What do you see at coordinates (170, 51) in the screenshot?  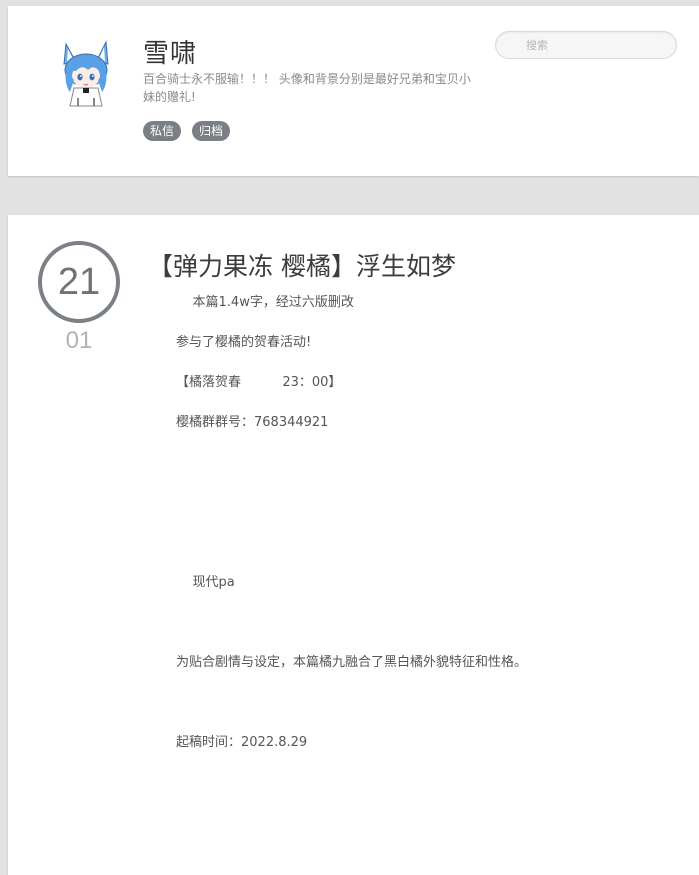 I see `blog-name: 雪啸` at bounding box center [170, 51].